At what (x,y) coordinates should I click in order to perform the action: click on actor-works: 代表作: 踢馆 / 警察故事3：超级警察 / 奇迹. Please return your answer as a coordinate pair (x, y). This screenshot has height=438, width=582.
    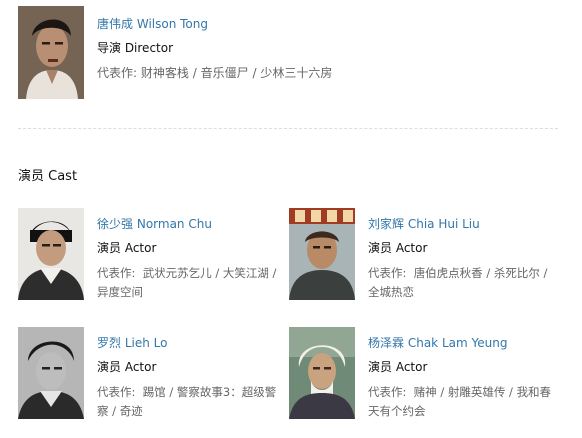
    Looking at the image, I should click on (192, 402).